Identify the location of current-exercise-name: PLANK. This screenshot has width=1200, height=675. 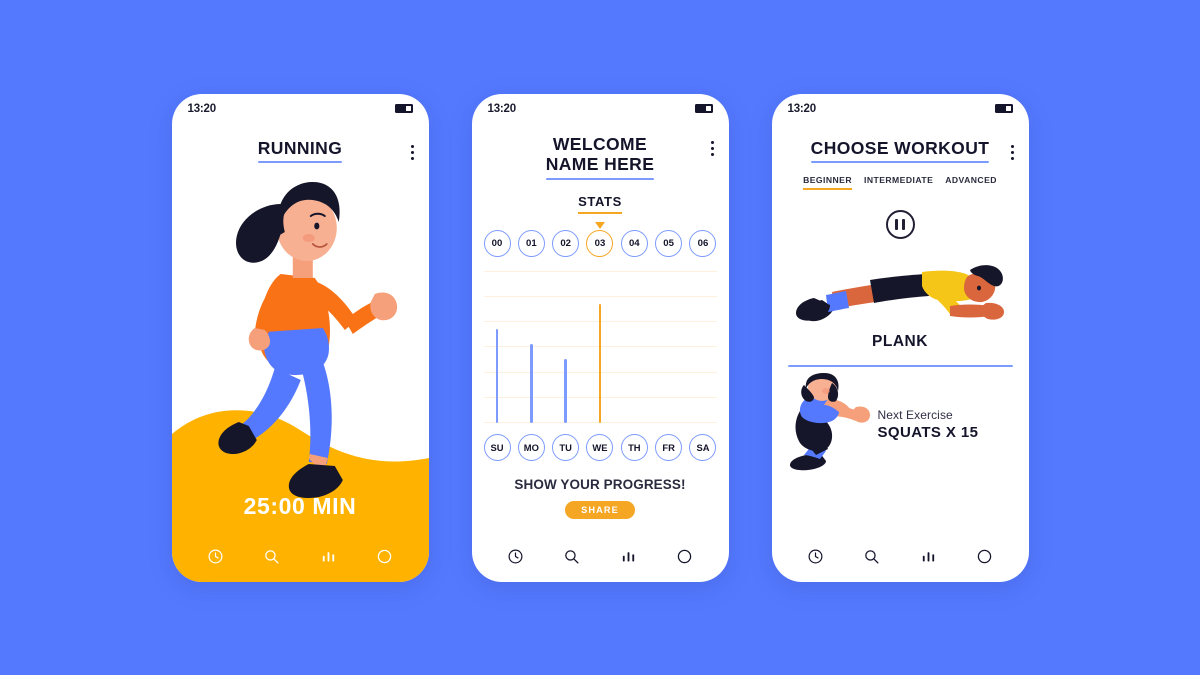
(900, 342).